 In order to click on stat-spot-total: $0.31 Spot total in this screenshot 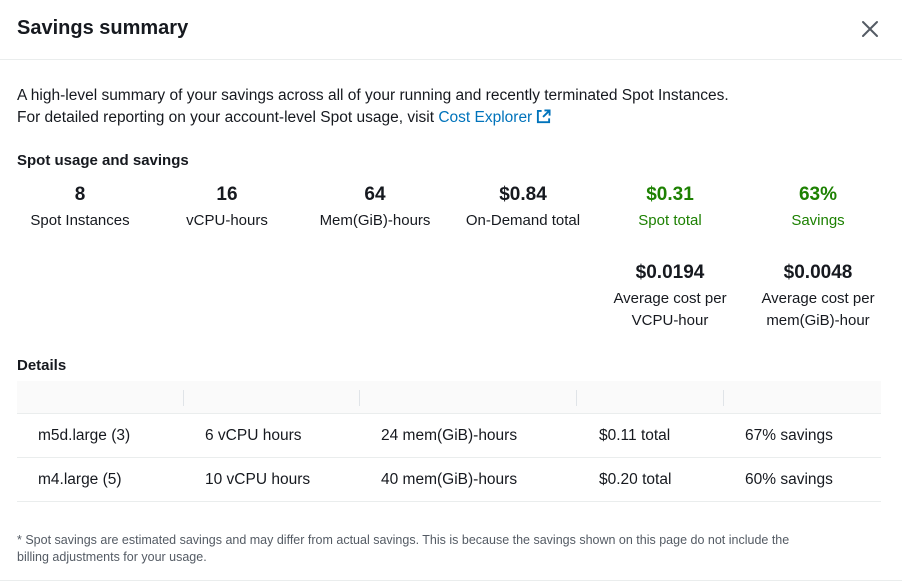, I will do `click(670, 207)`.